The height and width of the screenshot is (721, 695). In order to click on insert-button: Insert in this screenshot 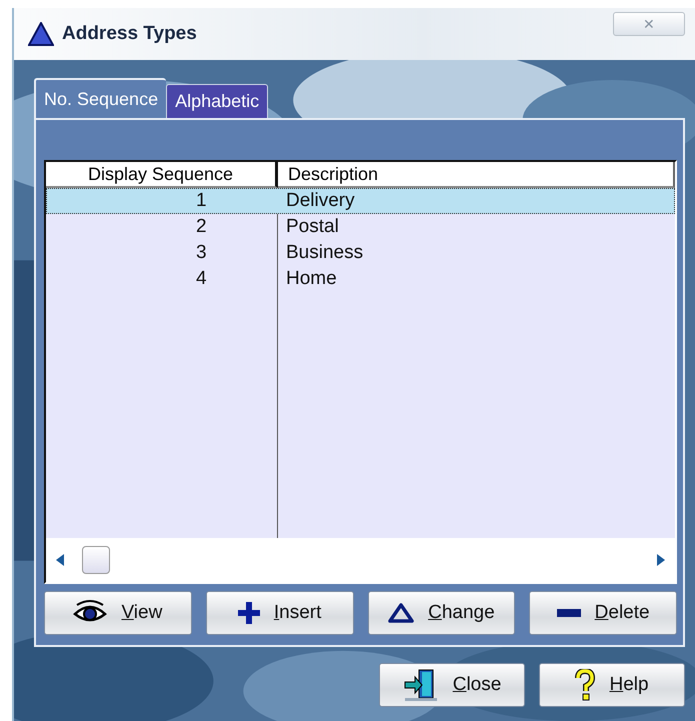, I will do `click(280, 613)`.